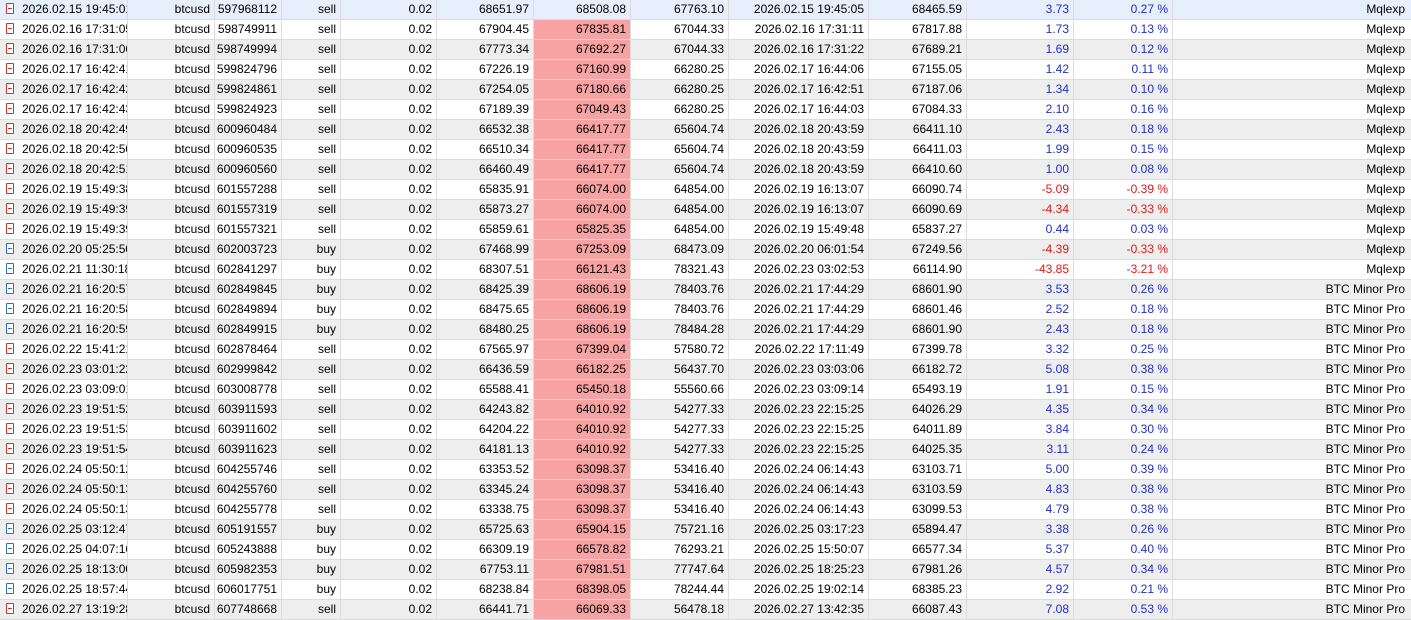 The width and height of the screenshot is (1411, 620). Describe the element at coordinates (485, 129) in the screenshot. I see `open-price-cell: 66532.38` at that location.